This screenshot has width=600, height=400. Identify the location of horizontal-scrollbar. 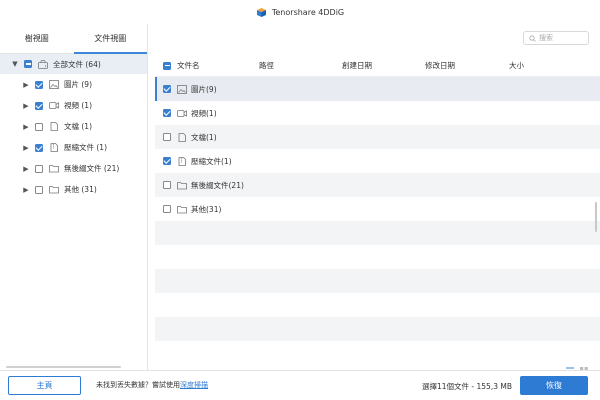
(63, 367).